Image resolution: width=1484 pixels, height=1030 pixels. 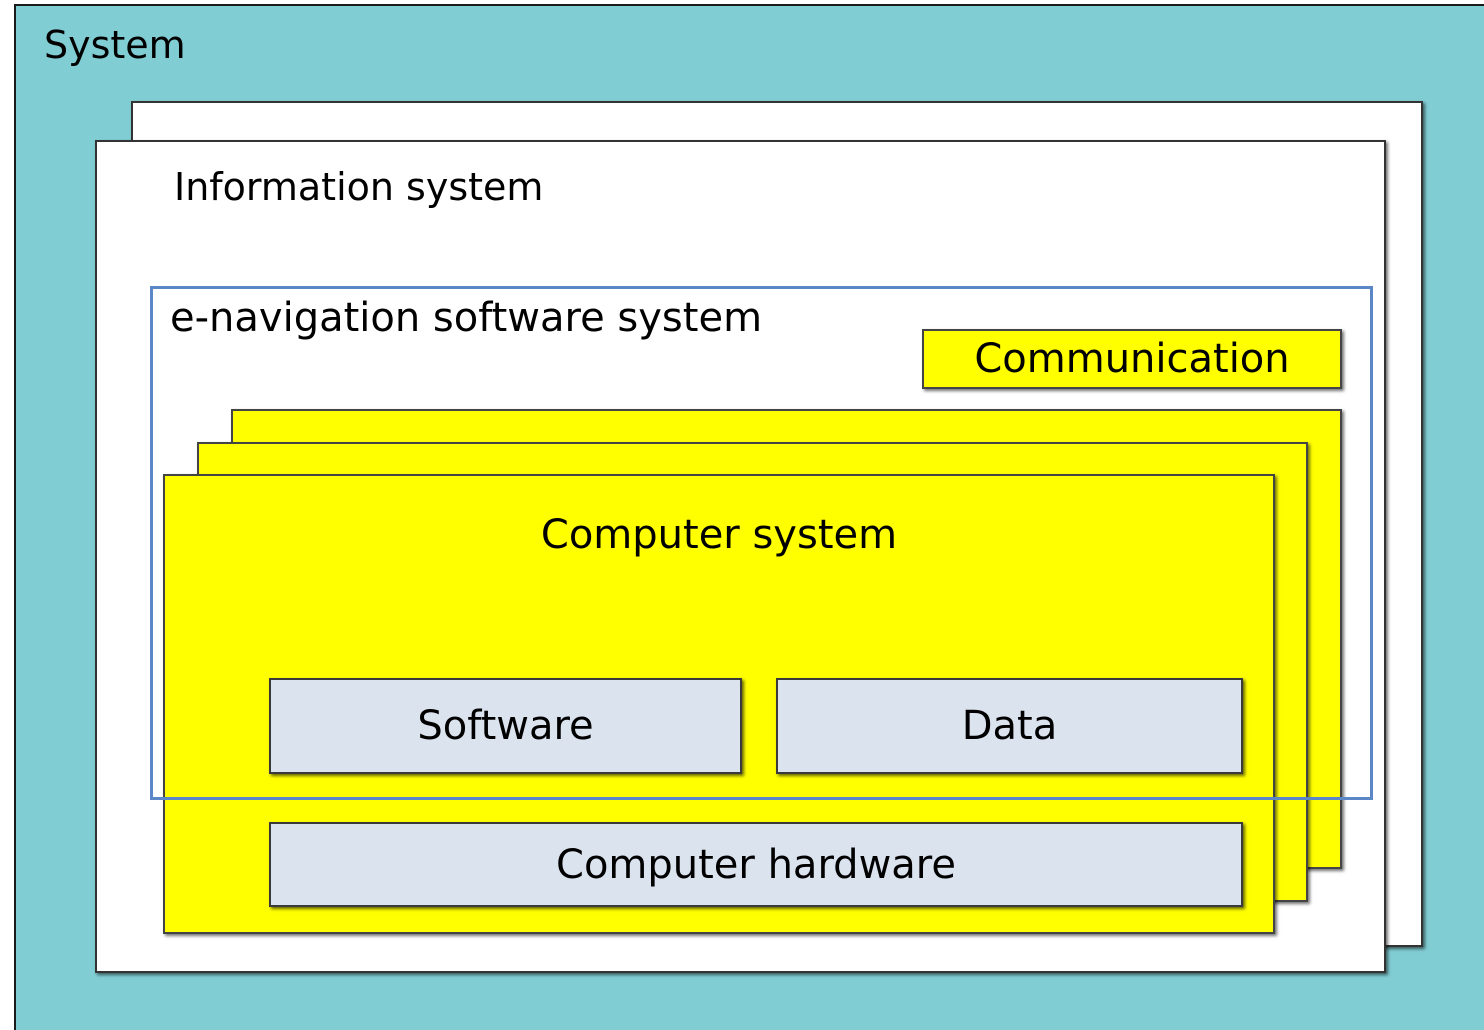 I want to click on data-label: Data, so click(x=1009, y=726).